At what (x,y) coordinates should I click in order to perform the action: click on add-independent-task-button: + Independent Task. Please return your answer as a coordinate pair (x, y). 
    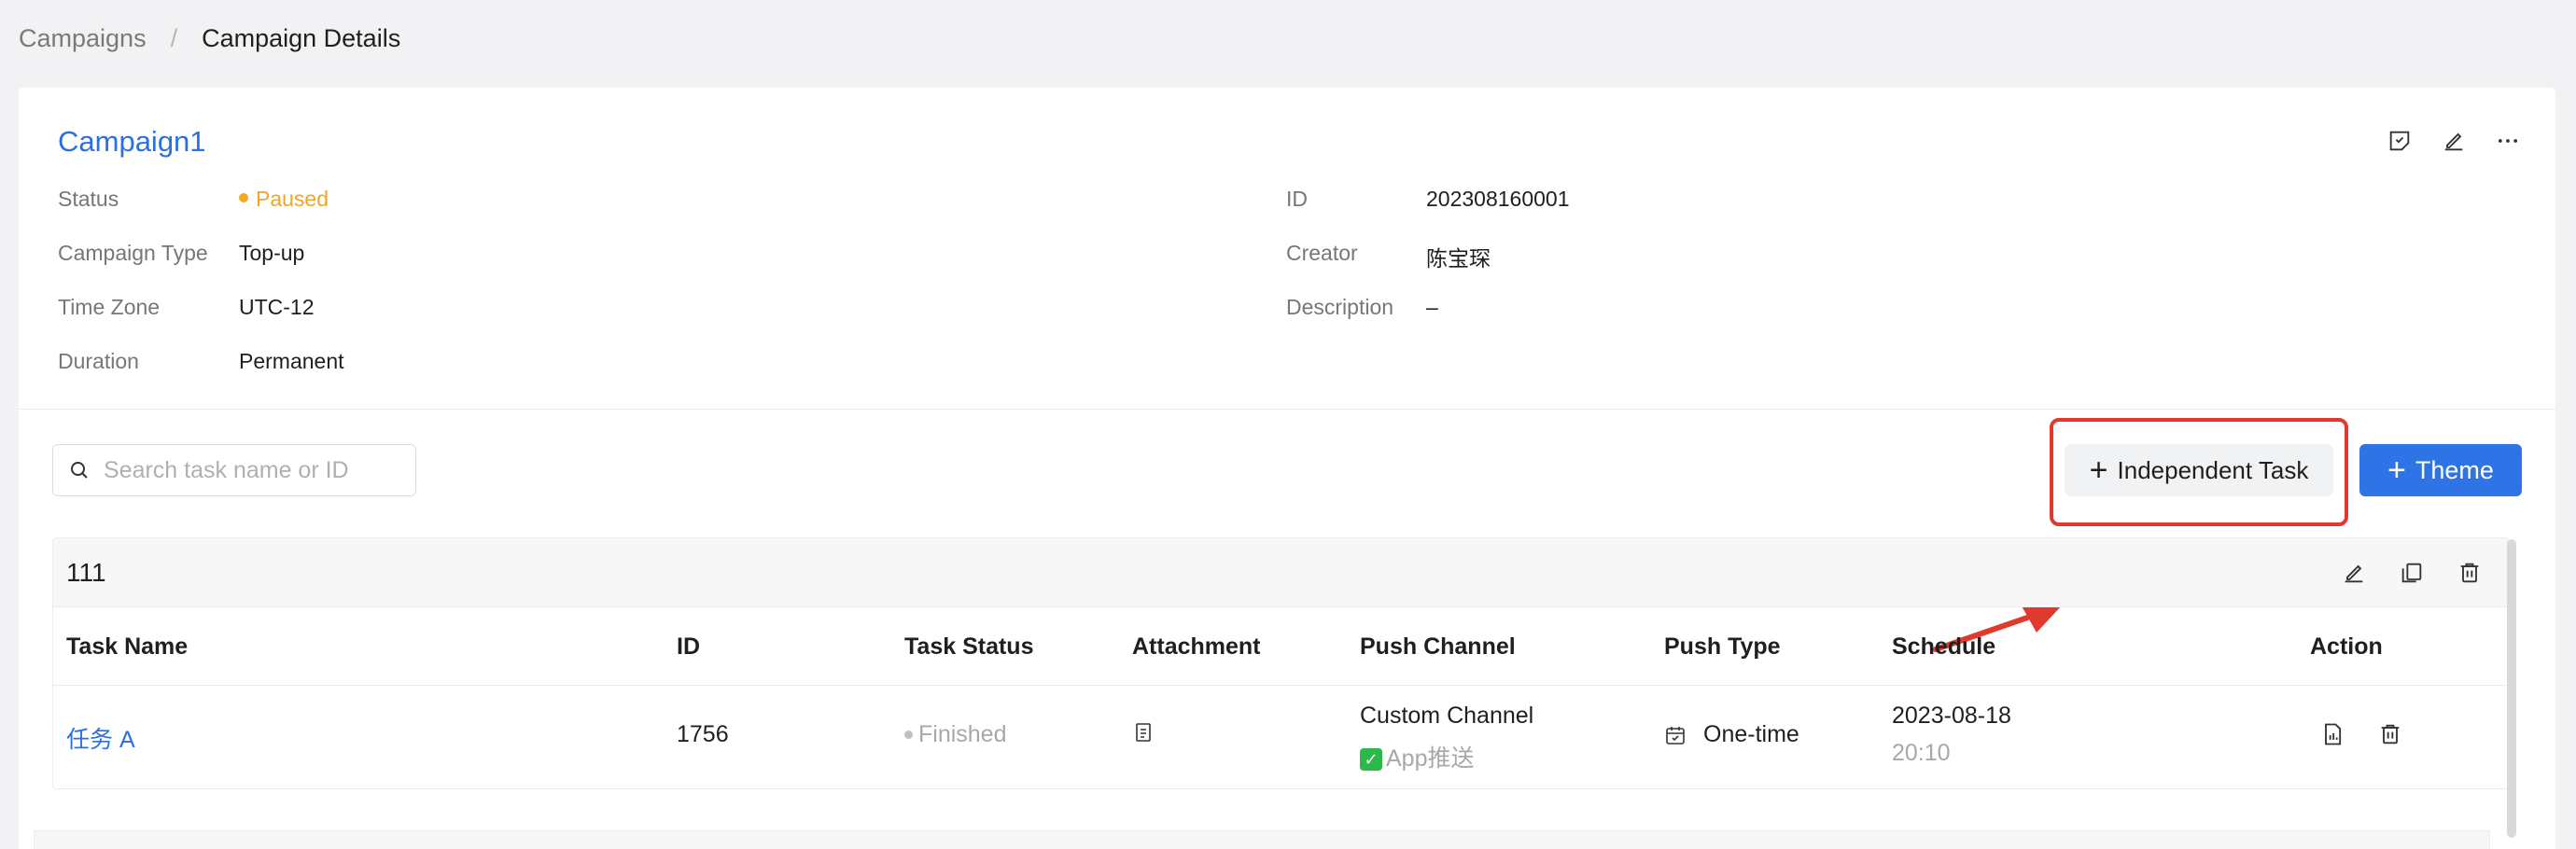
    Looking at the image, I should click on (2199, 470).